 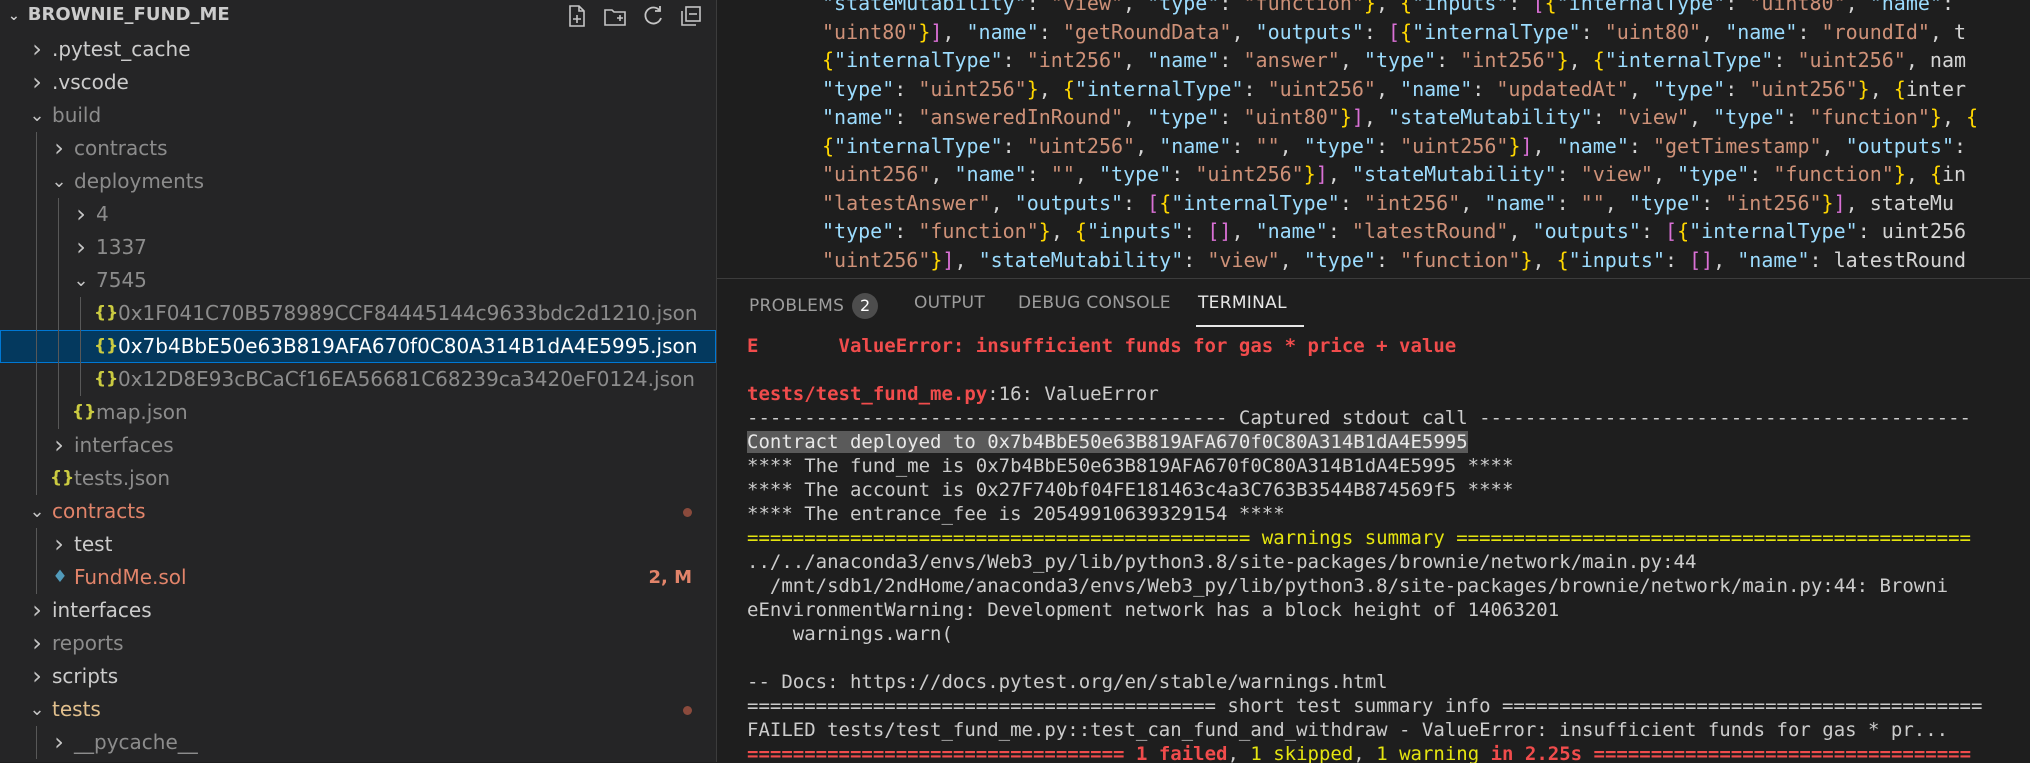 What do you see at coordinates (60, 577) in the screenshot?
I see `solidity-file-icon: ♦` at bounding box center [60, 577].